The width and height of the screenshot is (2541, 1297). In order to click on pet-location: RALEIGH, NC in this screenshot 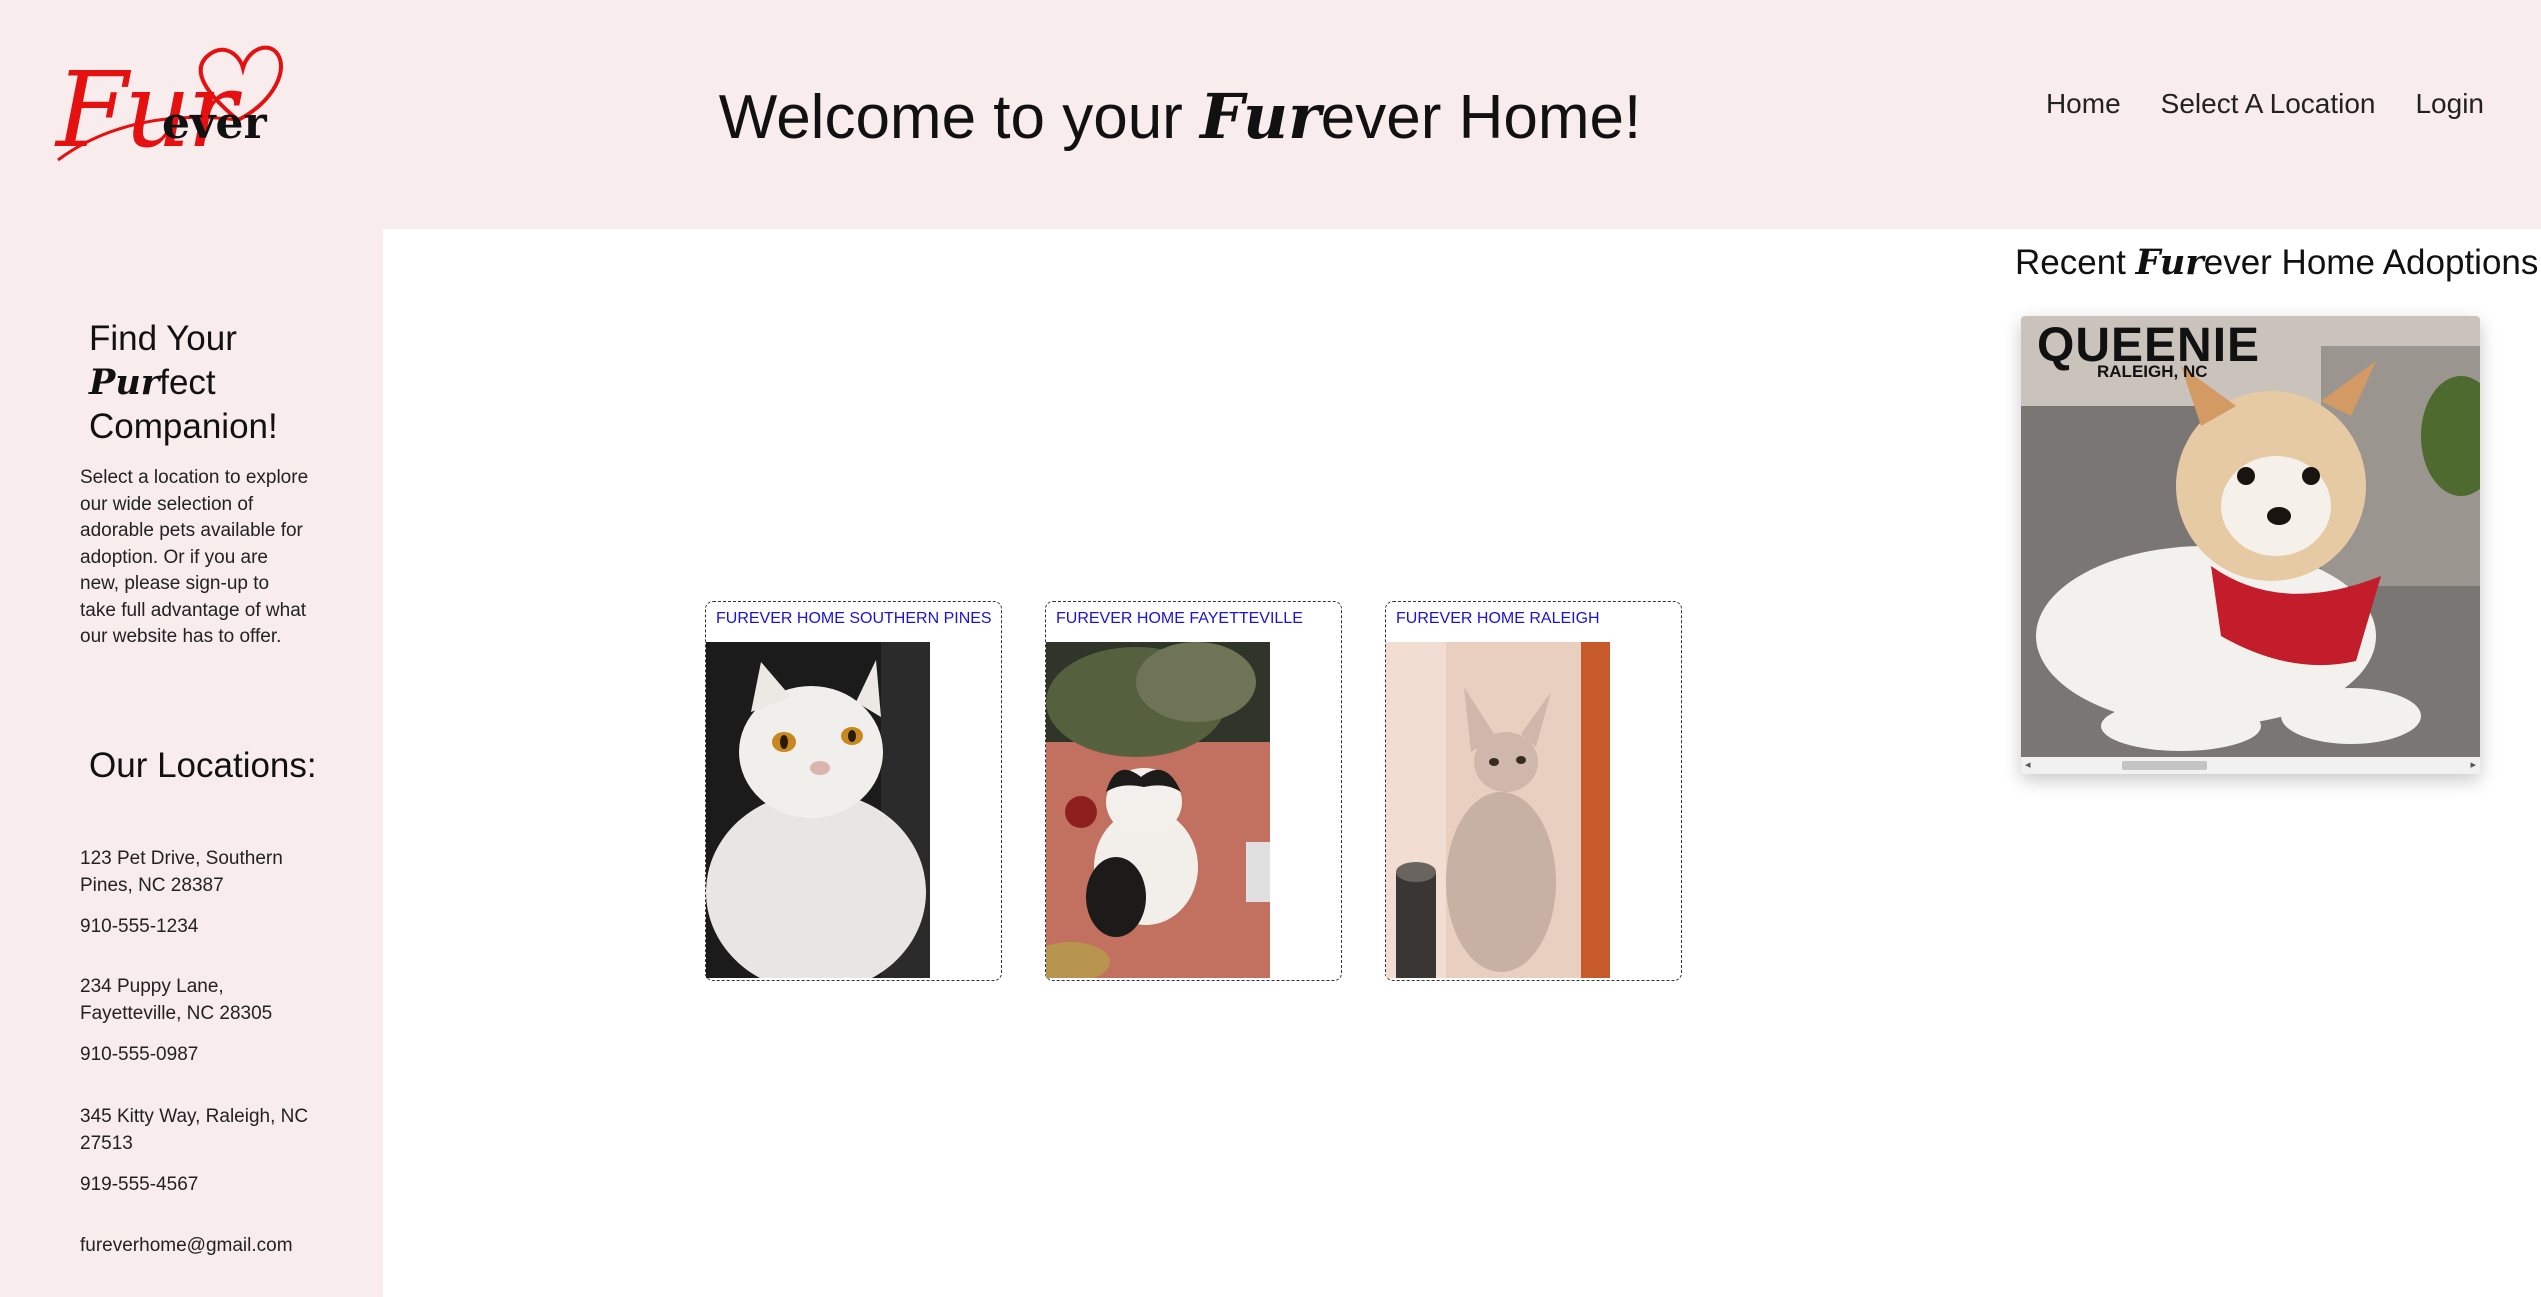, I will do `click(2152, 371)`.